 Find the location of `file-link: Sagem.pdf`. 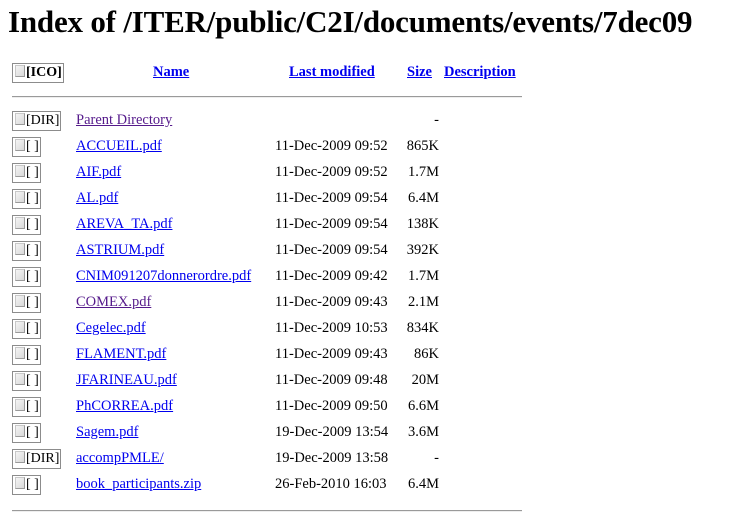

file-link: Sagem.pdf is located at coordinates (107, 432).